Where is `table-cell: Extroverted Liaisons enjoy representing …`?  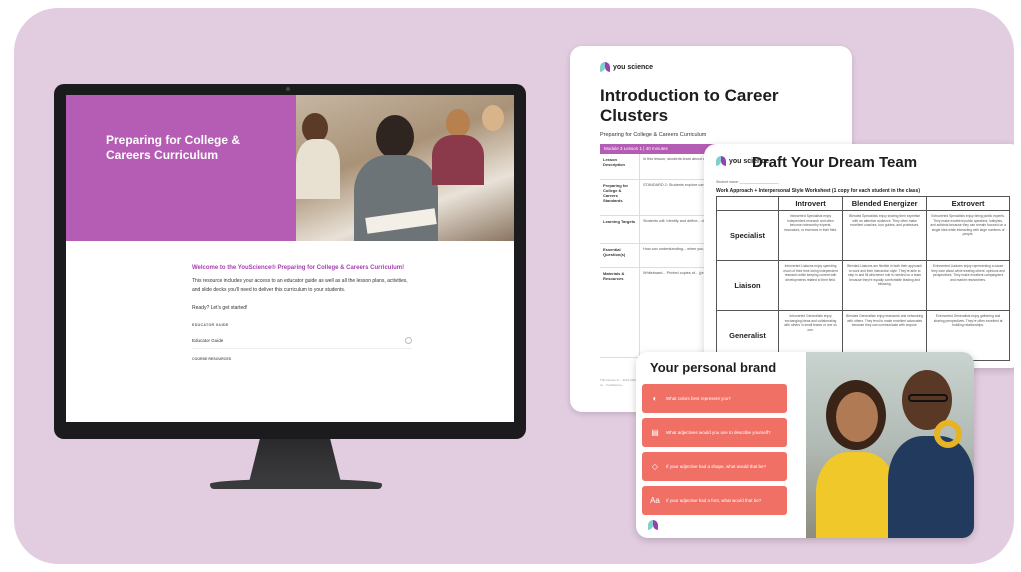 table-cell: Extroverted Liaisons enjoy representing … is located at coordinates (968, 285).